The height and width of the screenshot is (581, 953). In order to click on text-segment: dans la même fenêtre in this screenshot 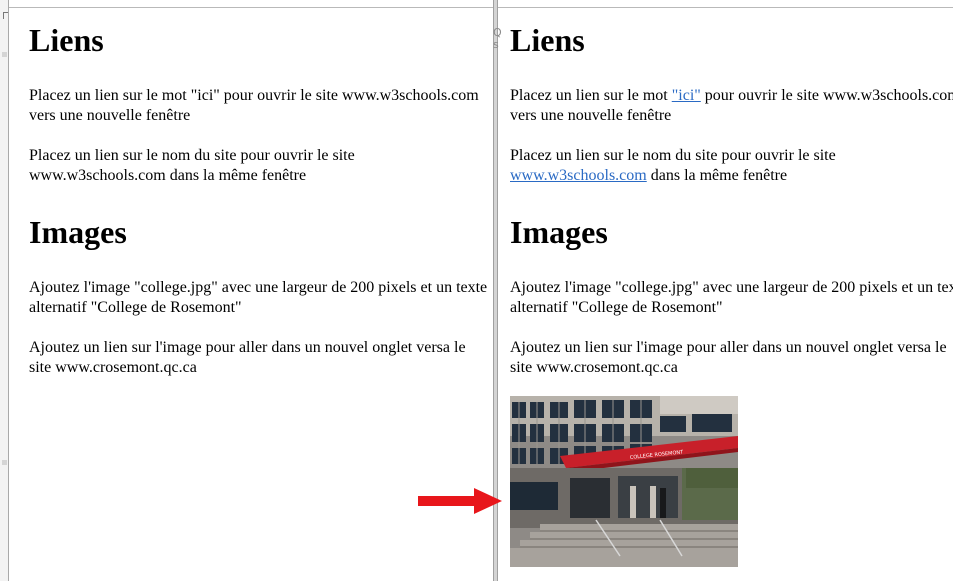, I will do `click(717, 175)`.